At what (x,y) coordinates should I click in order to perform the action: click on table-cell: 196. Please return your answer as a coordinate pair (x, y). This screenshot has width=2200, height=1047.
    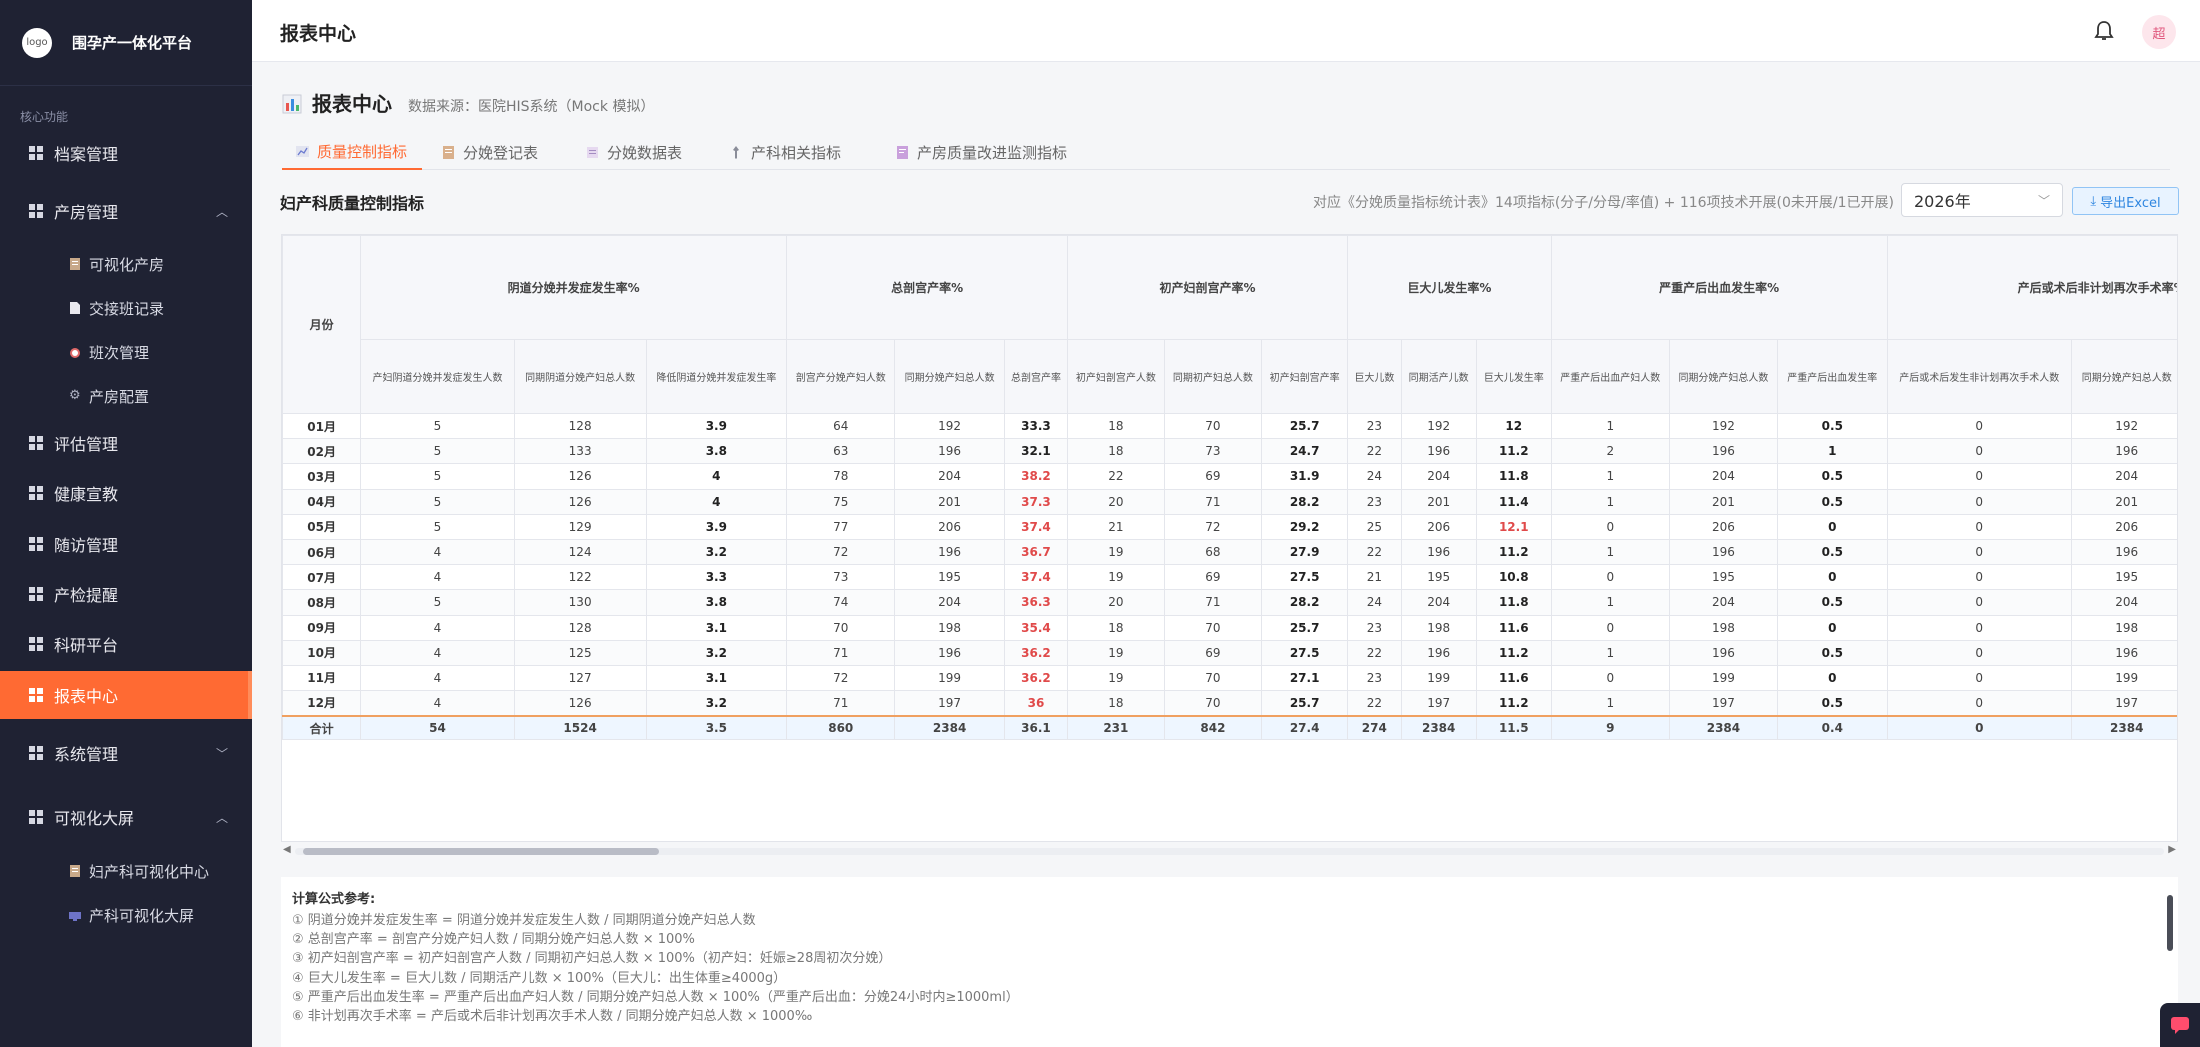
    Looking at the image, I should click on (949, 652).